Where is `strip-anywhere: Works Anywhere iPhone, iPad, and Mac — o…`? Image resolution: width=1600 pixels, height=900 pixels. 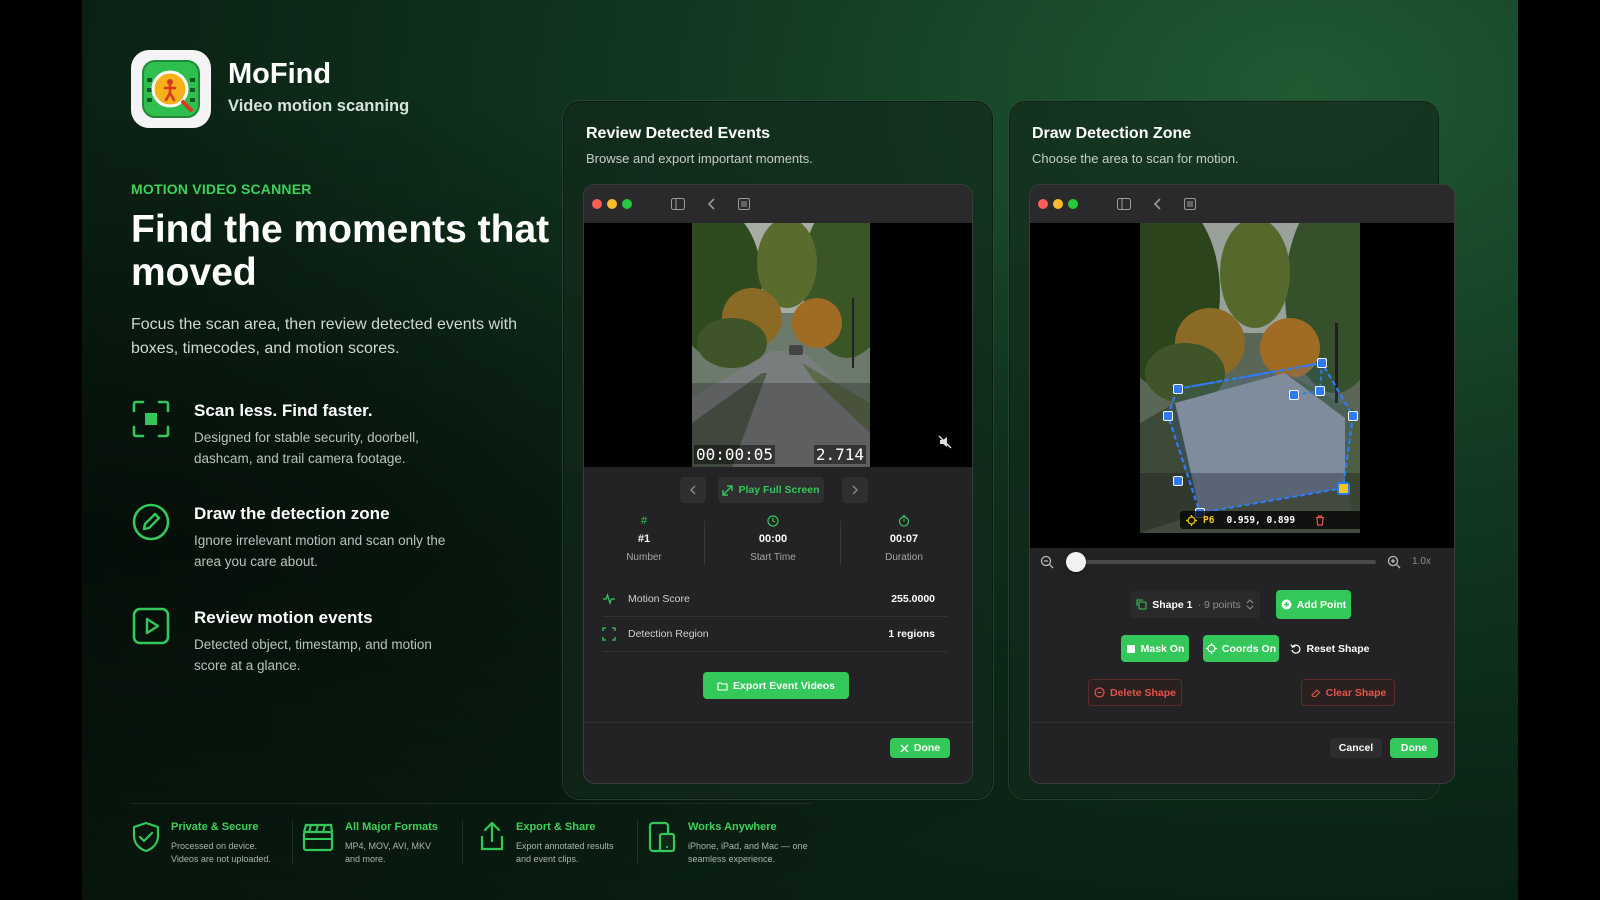
strip-anywhere: Works Anywhere iPhone, iPad, and Mac — o… is located at coordinates (730, 843).